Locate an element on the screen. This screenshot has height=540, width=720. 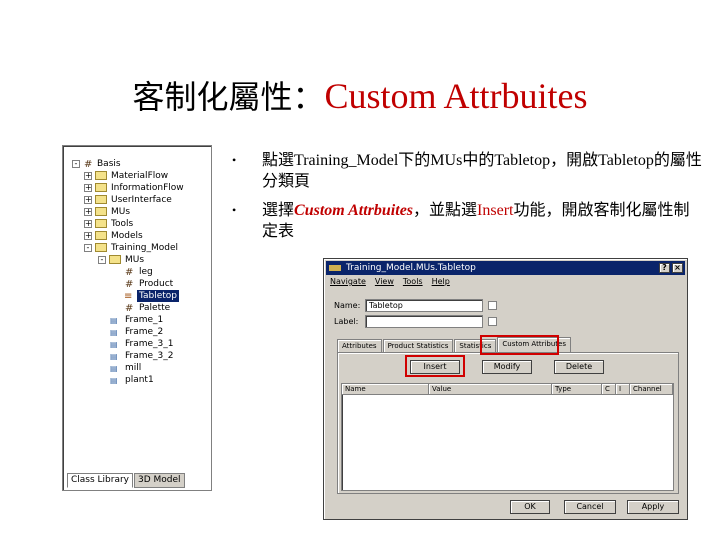
dialog-titlebar: Training_Model.MUs.Tabletop ? × is located at coordinates (505, 268).